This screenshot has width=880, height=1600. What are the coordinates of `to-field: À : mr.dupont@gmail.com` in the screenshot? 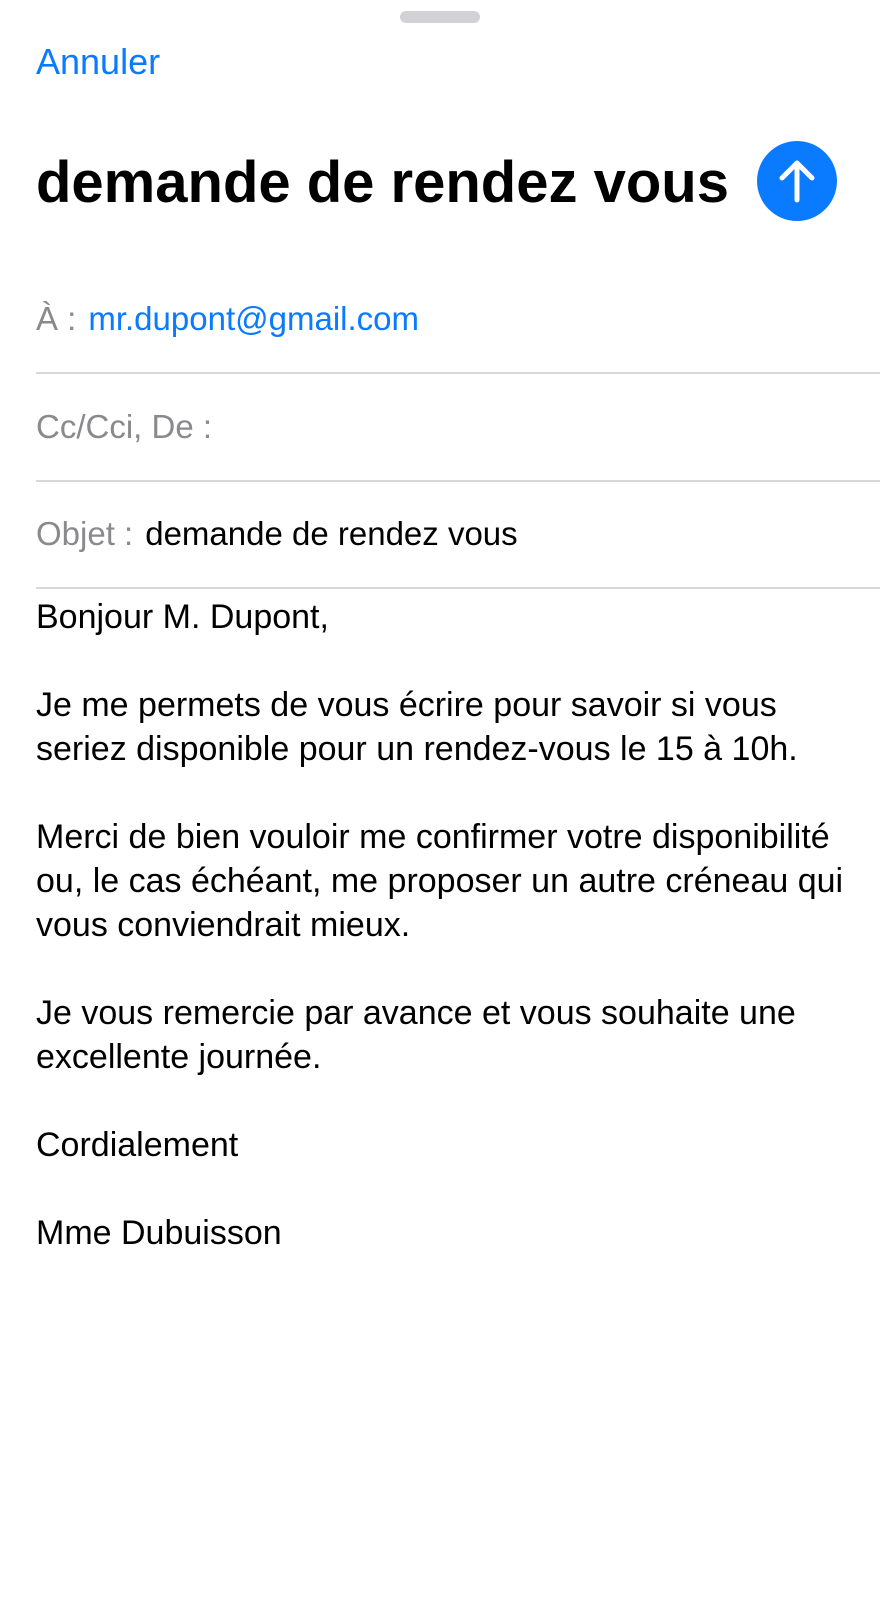 It's located at (458, 320).